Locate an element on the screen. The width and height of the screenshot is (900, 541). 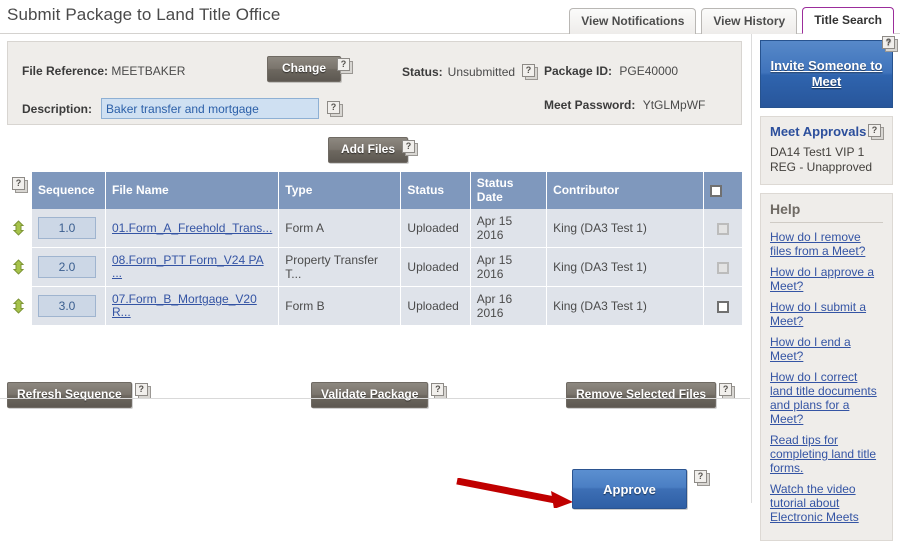
help-icon-add-files: ? is located at coordinates (410, 148).